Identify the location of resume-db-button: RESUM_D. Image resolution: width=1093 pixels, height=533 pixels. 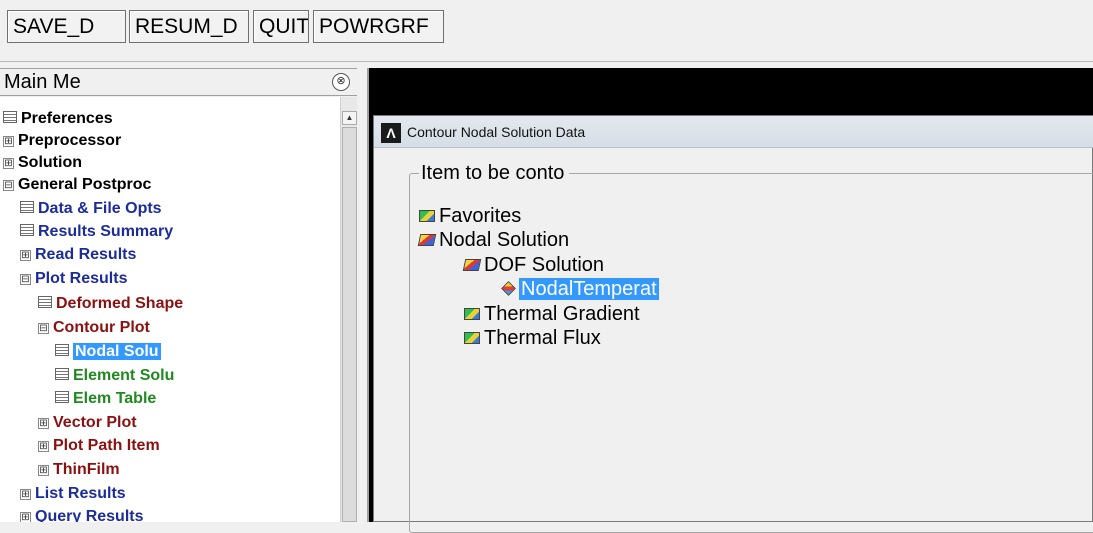
(189, 26).